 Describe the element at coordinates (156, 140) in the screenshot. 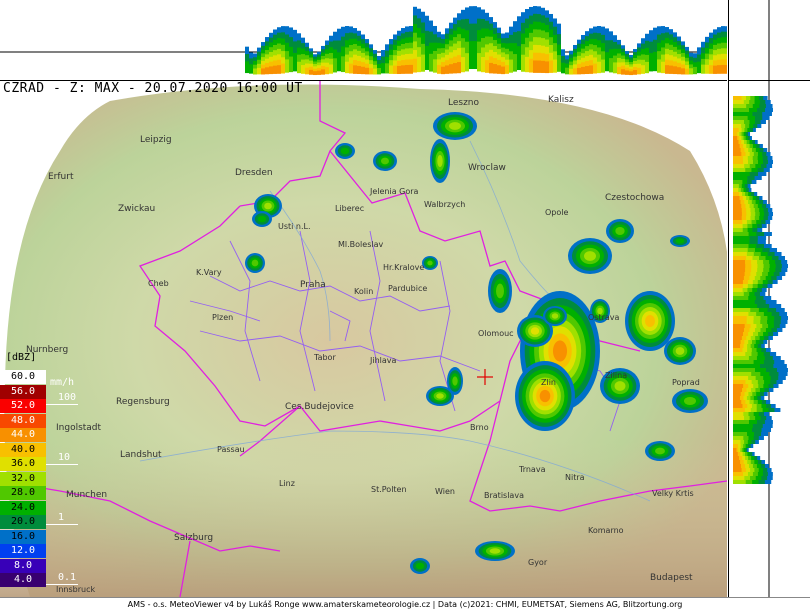

I see `city-label: Leipzig` at that location.